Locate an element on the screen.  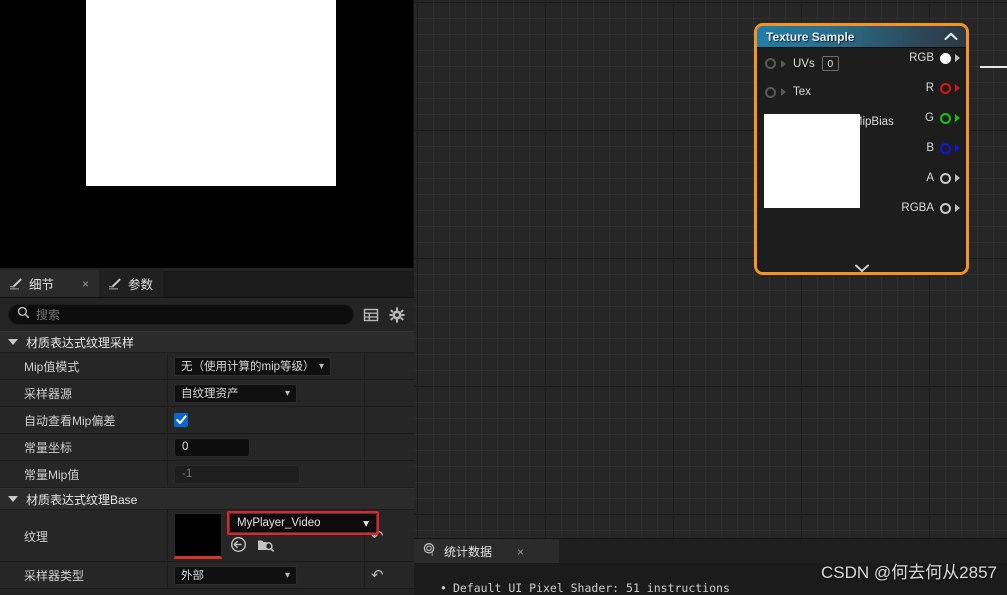
pin-label: UVs is located at coordinates (804, 63).